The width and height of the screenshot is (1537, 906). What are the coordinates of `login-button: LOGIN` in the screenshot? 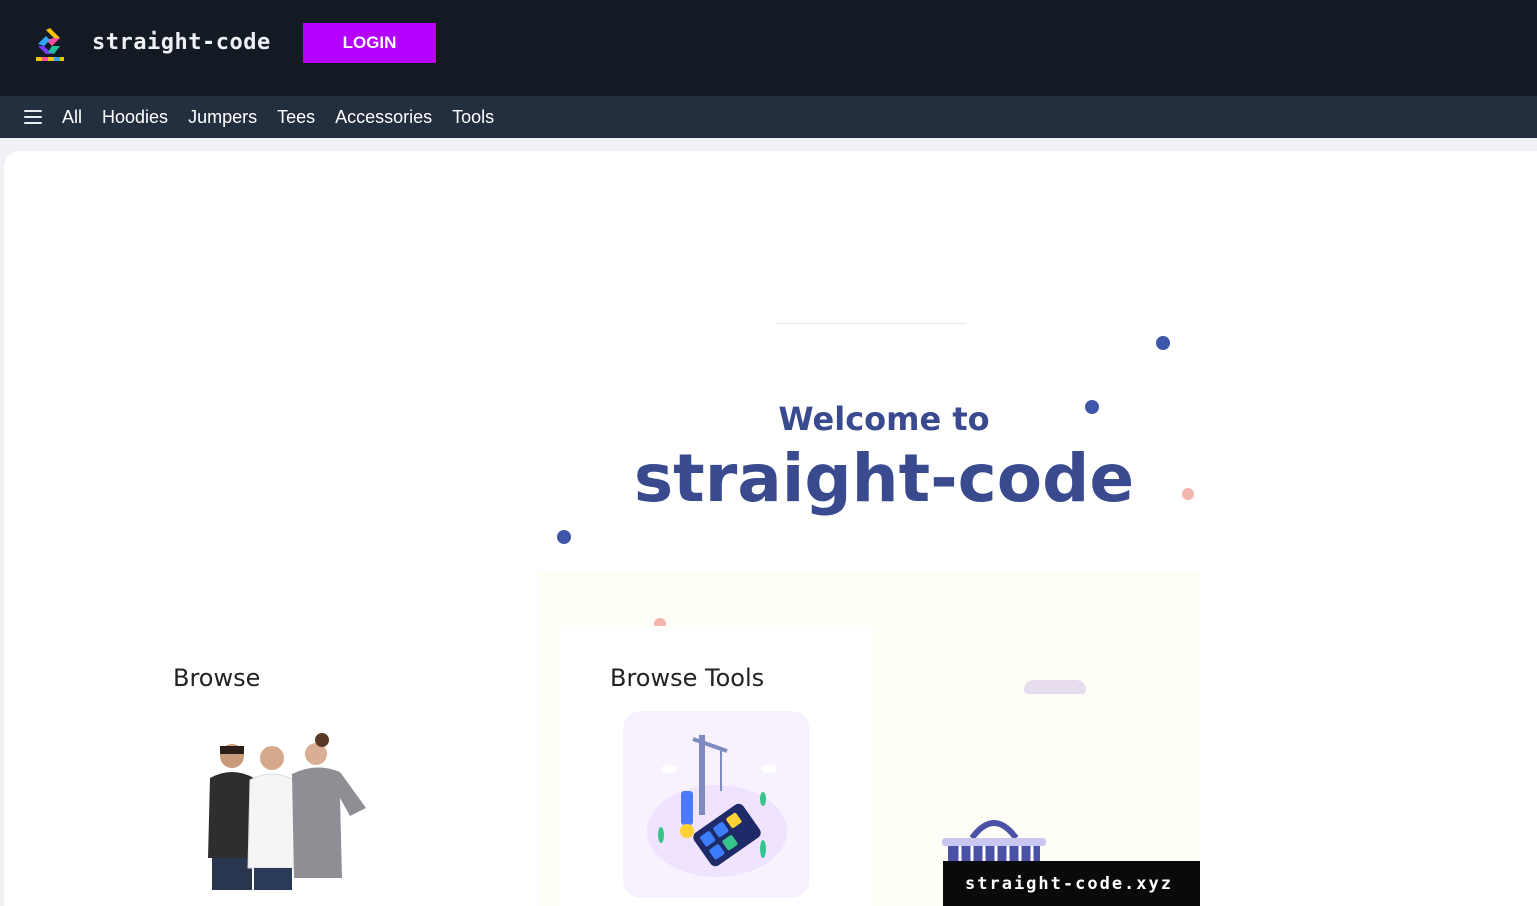 It's located at (369, 43).